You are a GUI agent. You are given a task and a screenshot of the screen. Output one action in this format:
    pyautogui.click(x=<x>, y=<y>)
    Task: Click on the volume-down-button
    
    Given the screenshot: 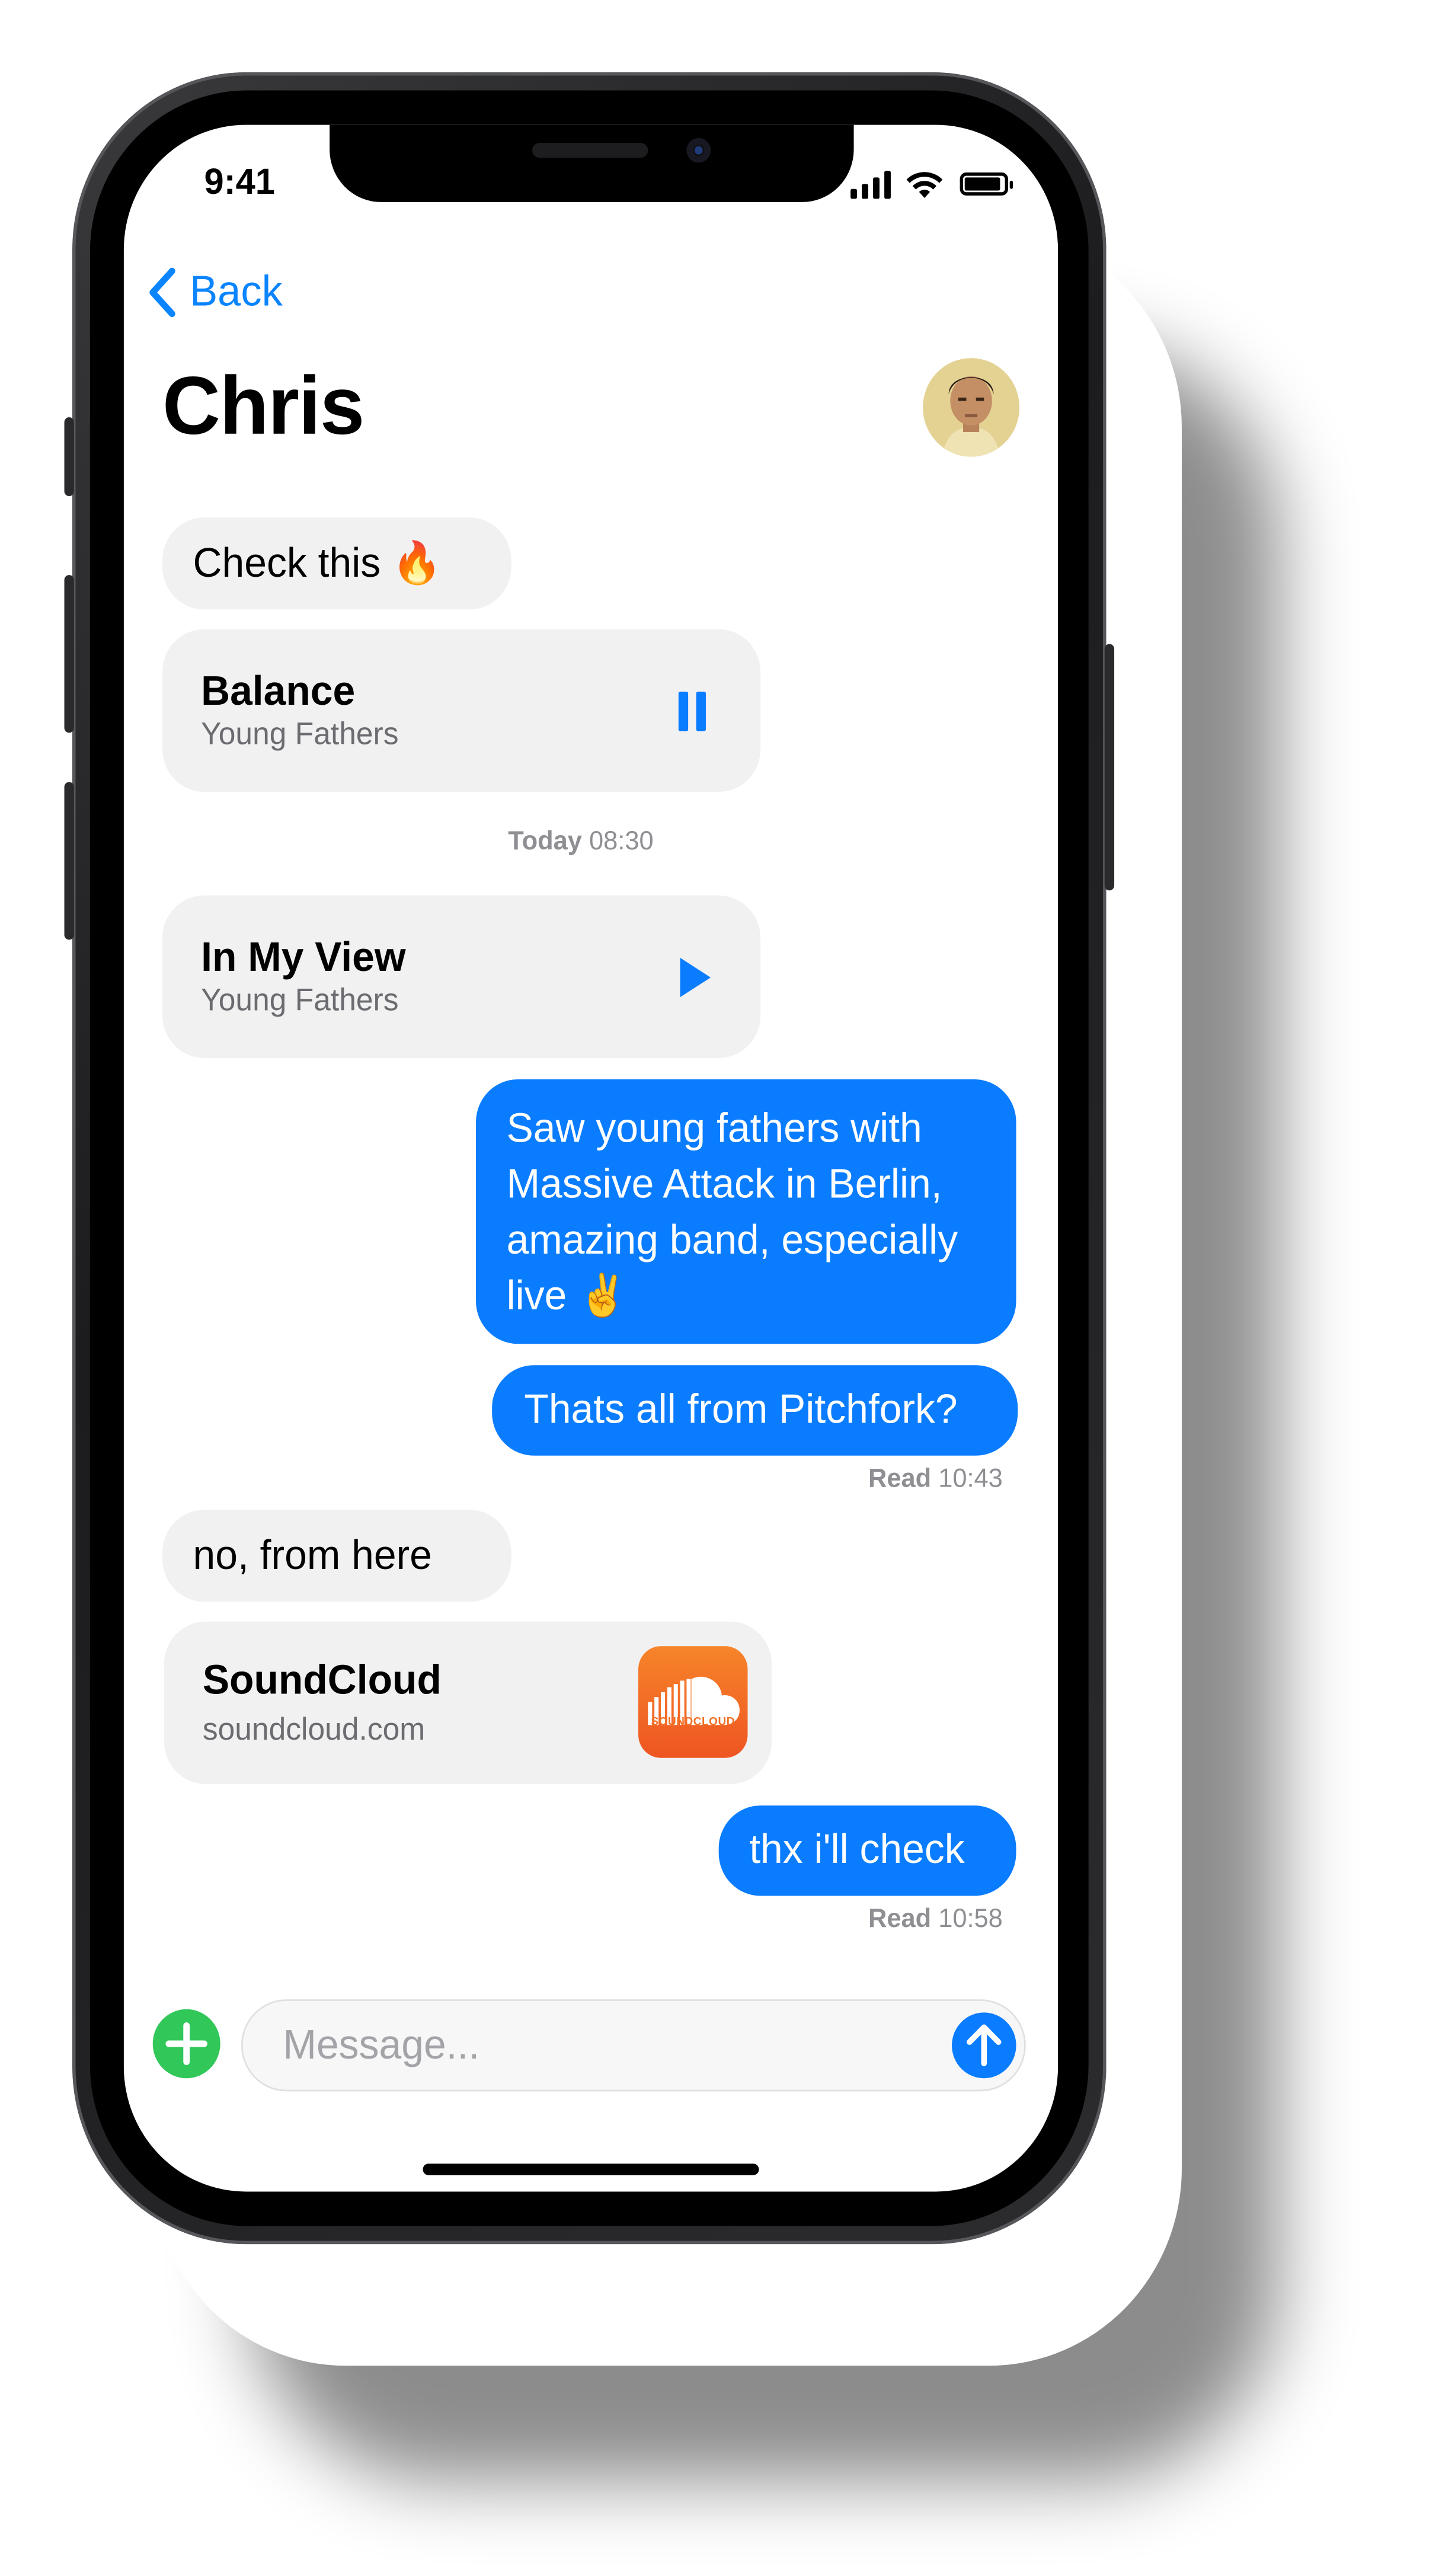 What is the action you would take?
    pyautogui.click(x=69, y=861)
    